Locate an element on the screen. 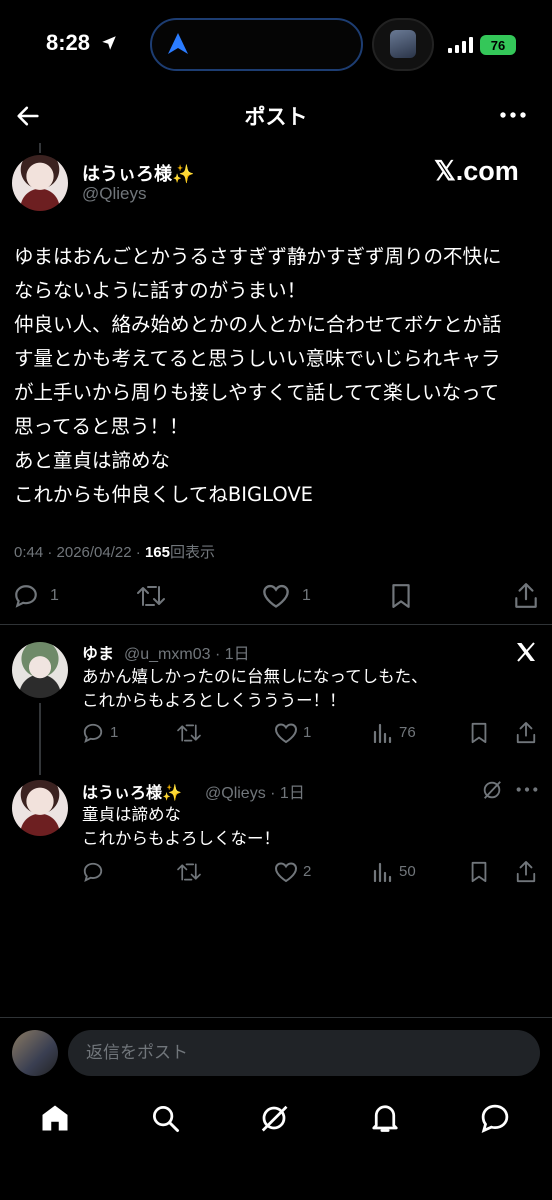 The height and width of the screenshot is (1200, 552). post-line: ならないように話すのがうまい！ is located at coordinates (160, 290).